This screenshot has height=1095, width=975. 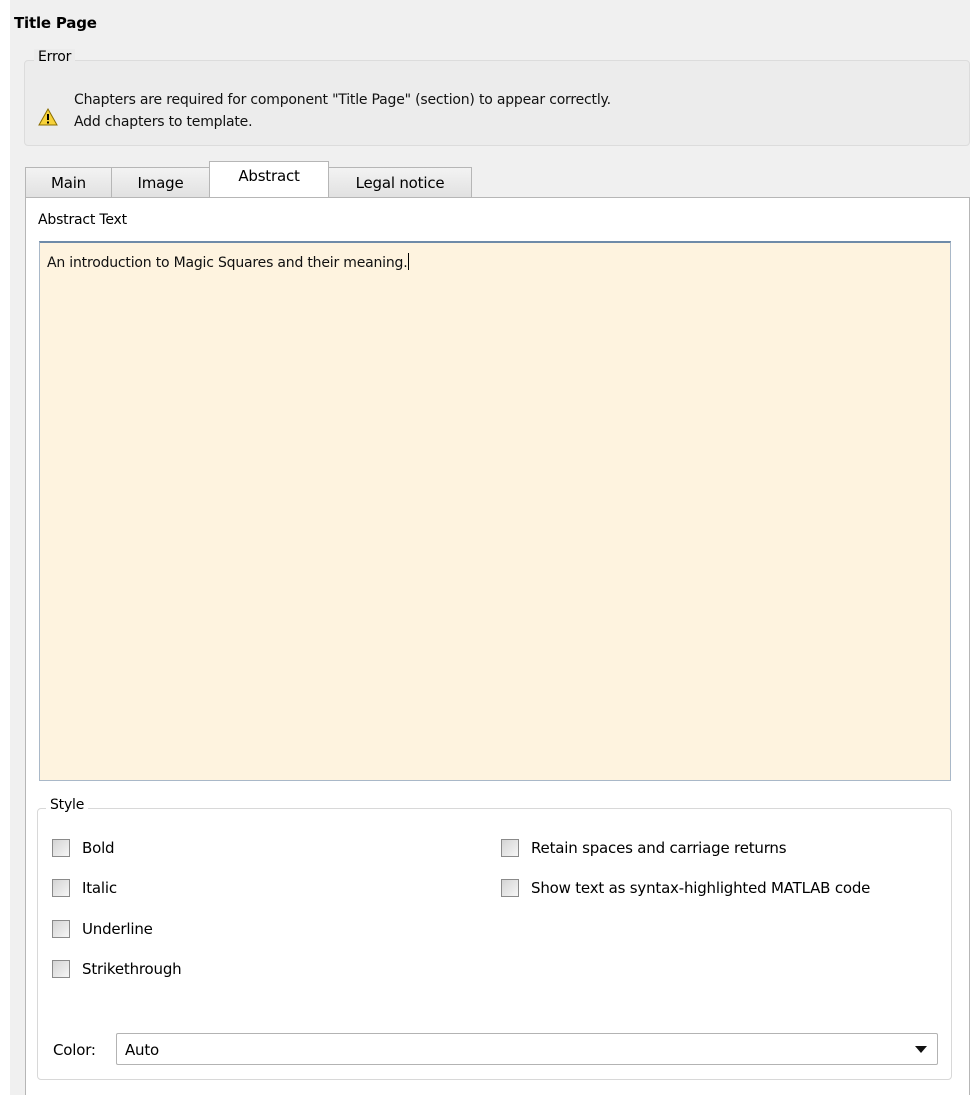 What do you see at coordinates (48, 116) in the screenshot?
I see `warning-icon` at bounding box center [48, 116].